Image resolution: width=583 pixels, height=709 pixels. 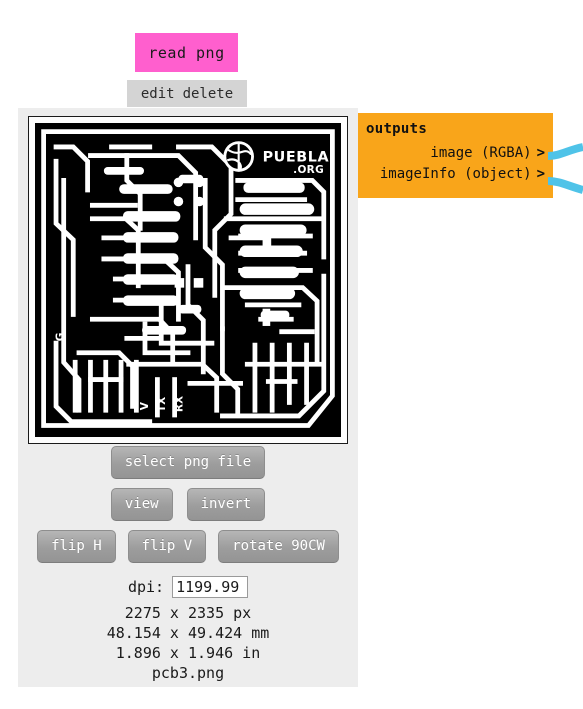 I want to click on info-inches: 1.896 x 1.946 in, so click(x=188, y=653).